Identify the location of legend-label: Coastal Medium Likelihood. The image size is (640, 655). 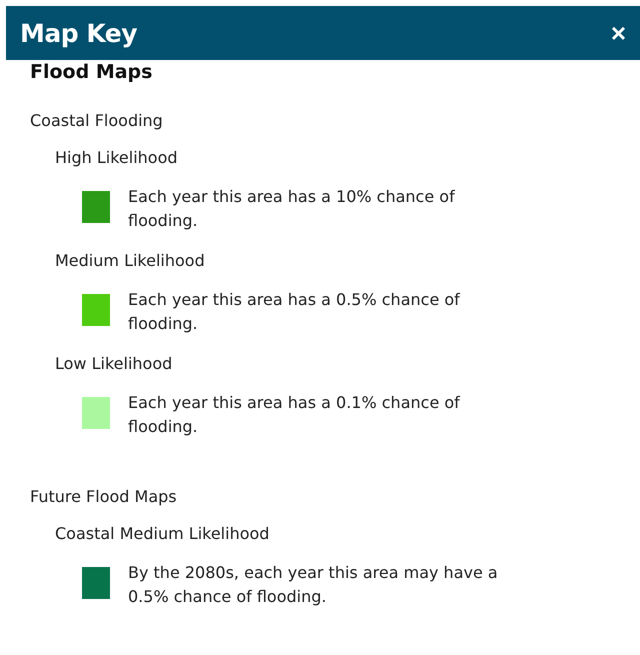
(162, 533).